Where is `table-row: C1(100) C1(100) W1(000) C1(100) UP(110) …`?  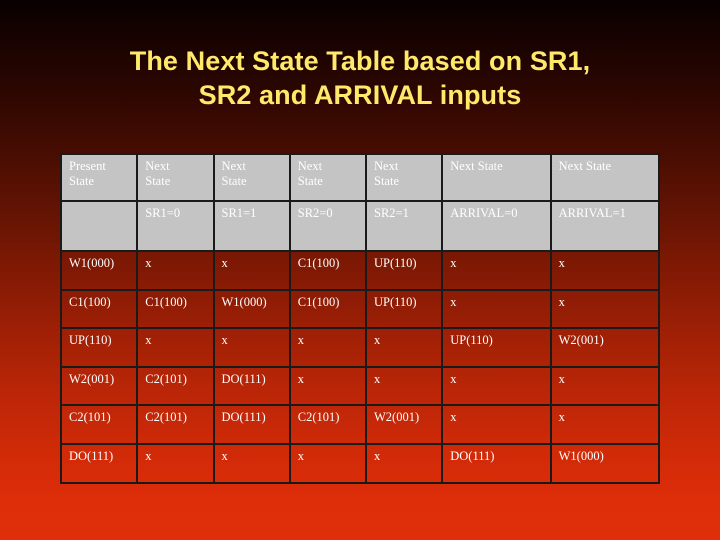 table-row: C1(100) C1(100) W1(000) C1(100) UP(110) … is located at coordinates (360, 308).